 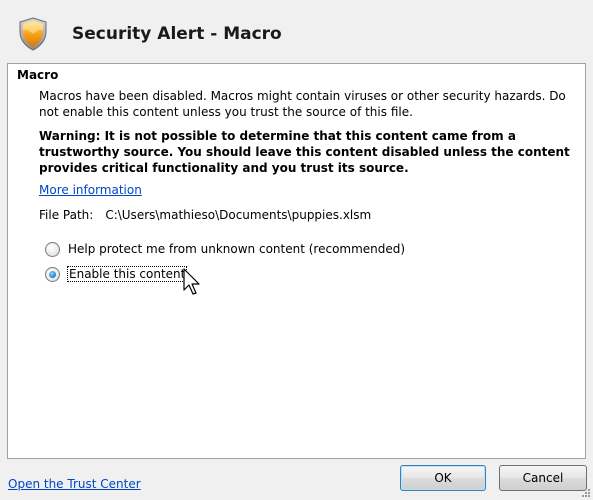 I want to click on resize-grip-icon, so click(x=586, y=493).